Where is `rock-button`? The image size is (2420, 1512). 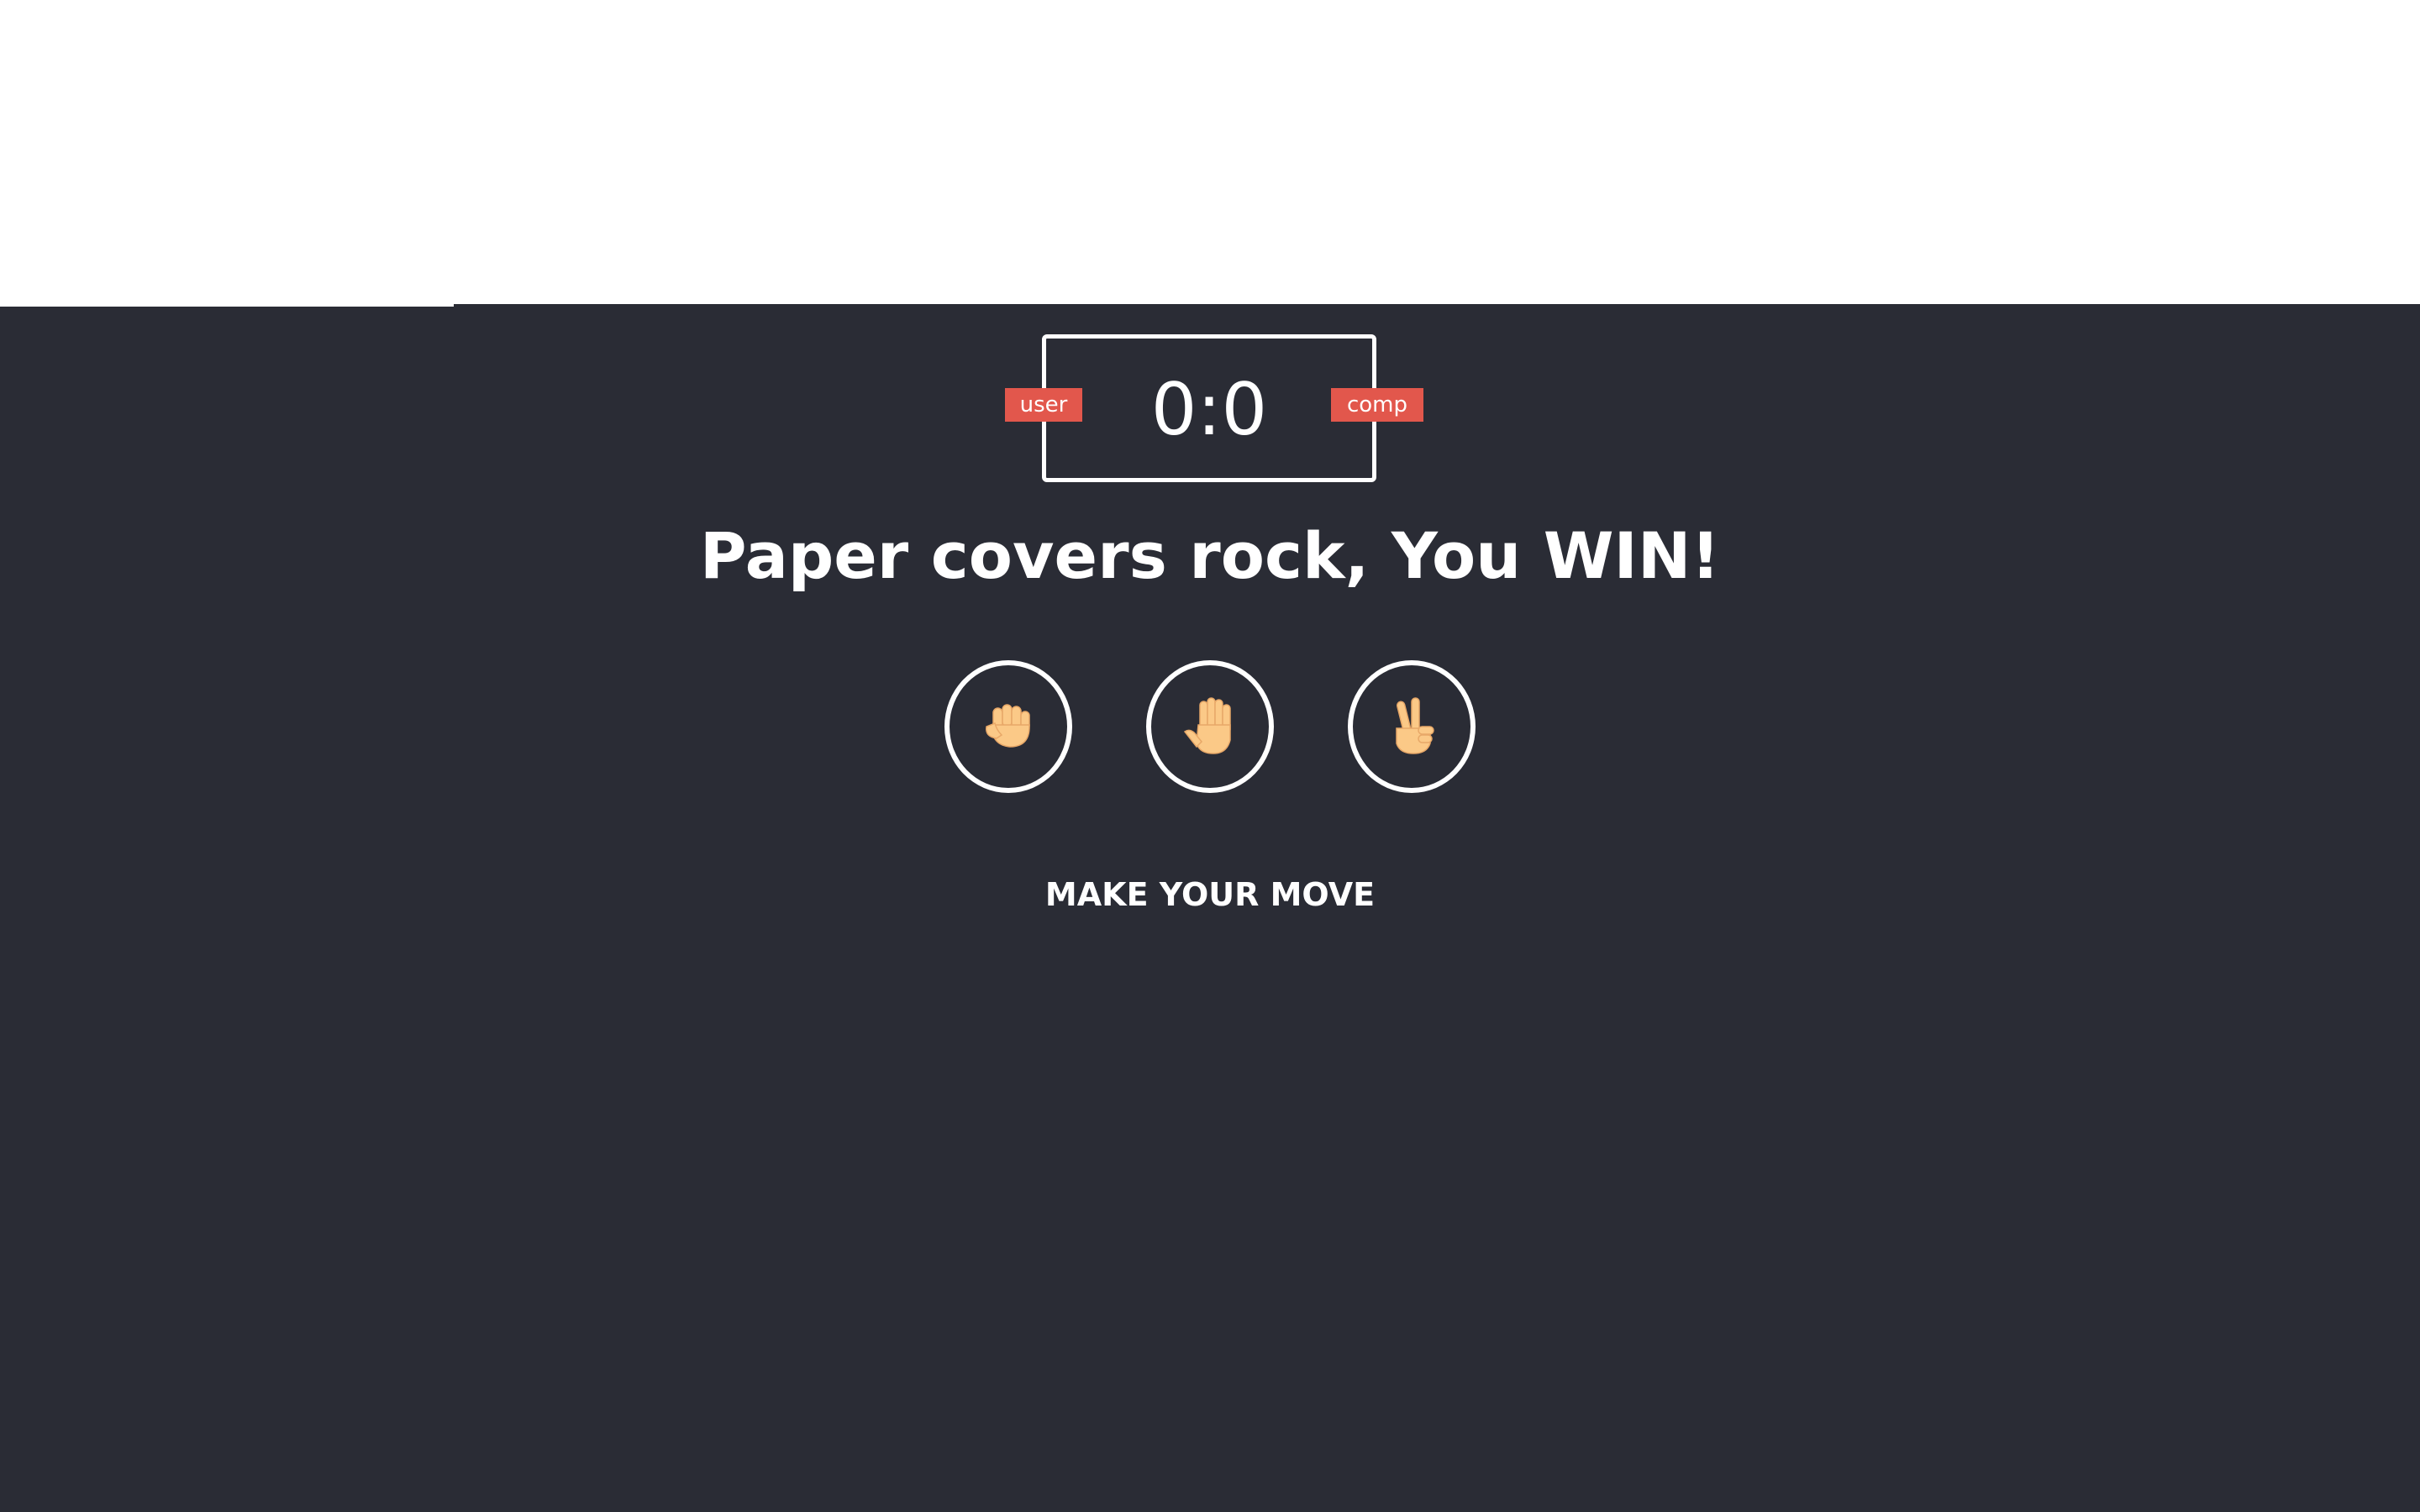
rock-button is located at coordinates (1008, 726).